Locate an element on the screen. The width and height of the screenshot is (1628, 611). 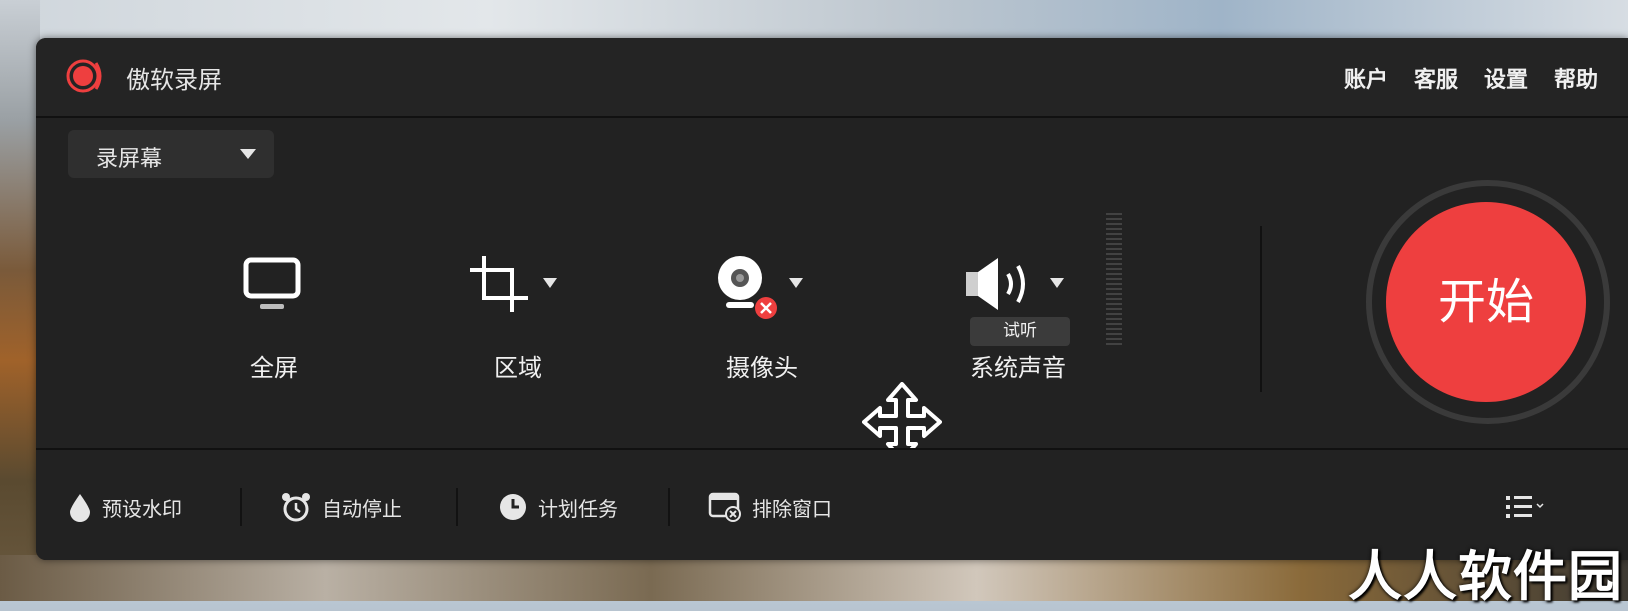
system-audio-label: 系统声音 is located at coordinates (1018, 368).